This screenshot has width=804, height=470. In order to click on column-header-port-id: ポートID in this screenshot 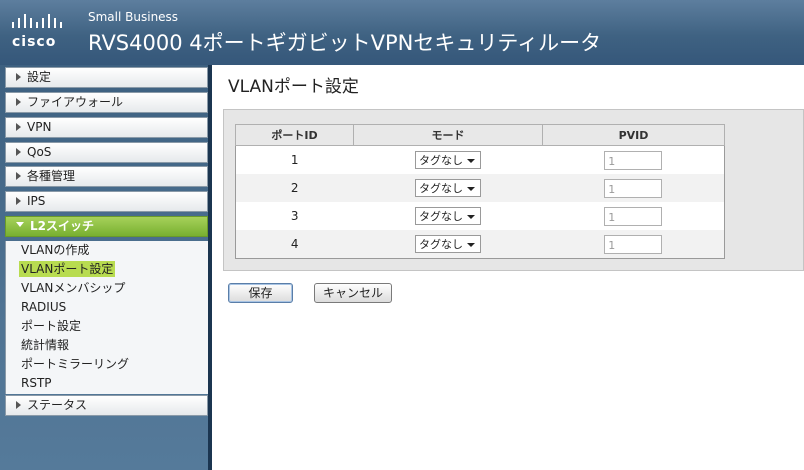, I will do `click(294, 135)`.